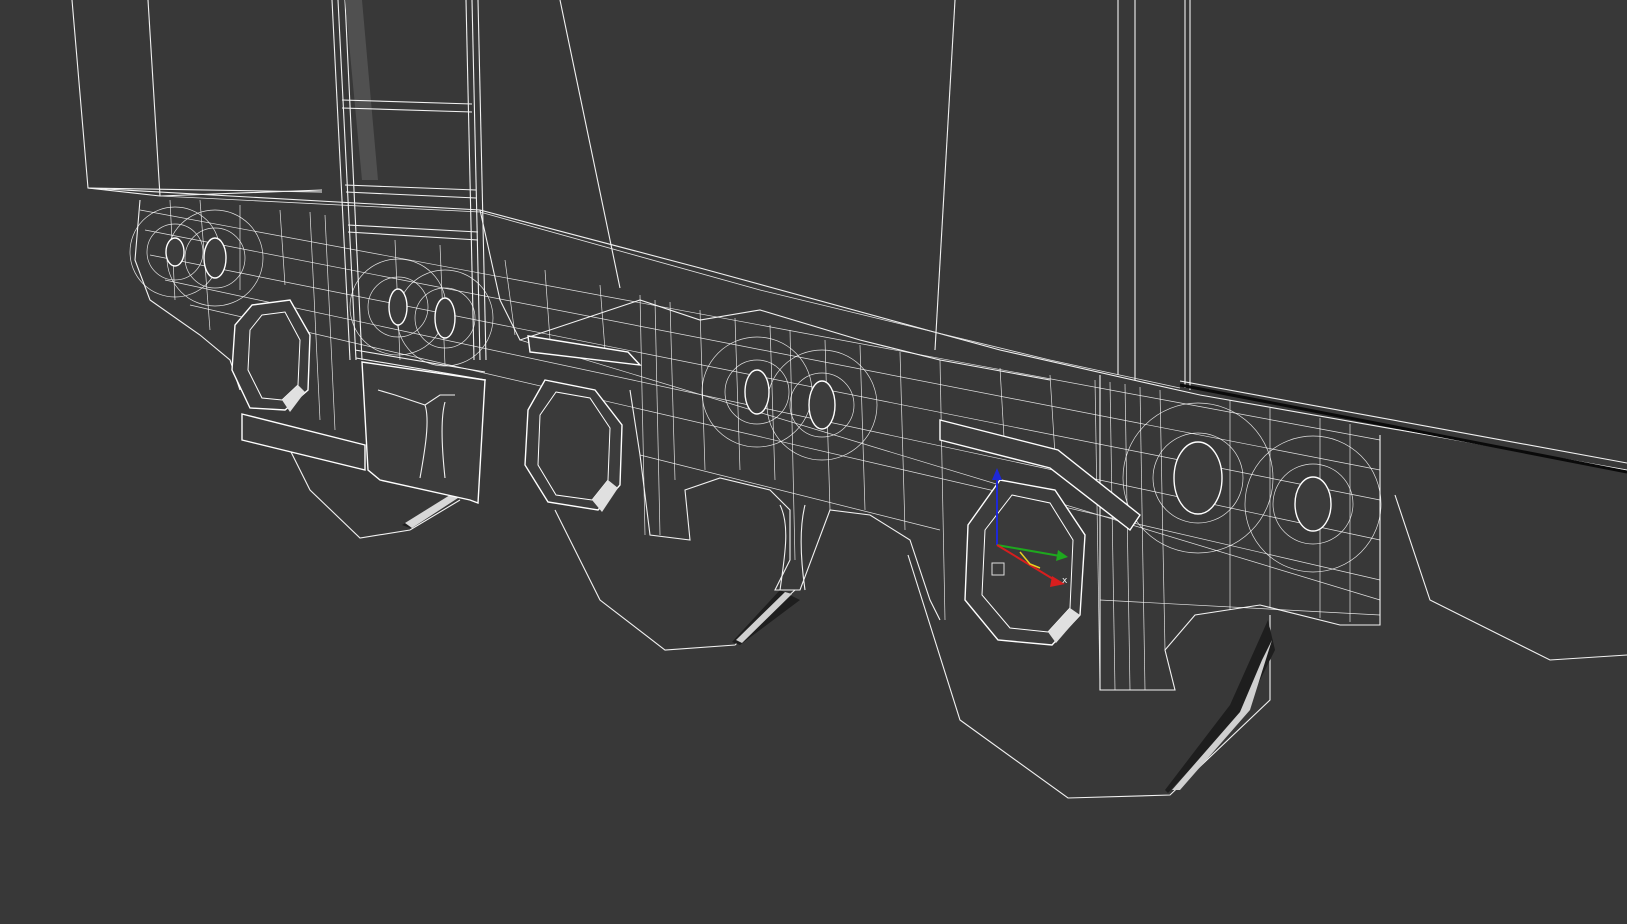 The width and height of the screenshot is (1627, 924). What do you see at coordinates (409, 190) in the screenshot?
I see `ladder-wireframe` at bounding box center [409, 190].